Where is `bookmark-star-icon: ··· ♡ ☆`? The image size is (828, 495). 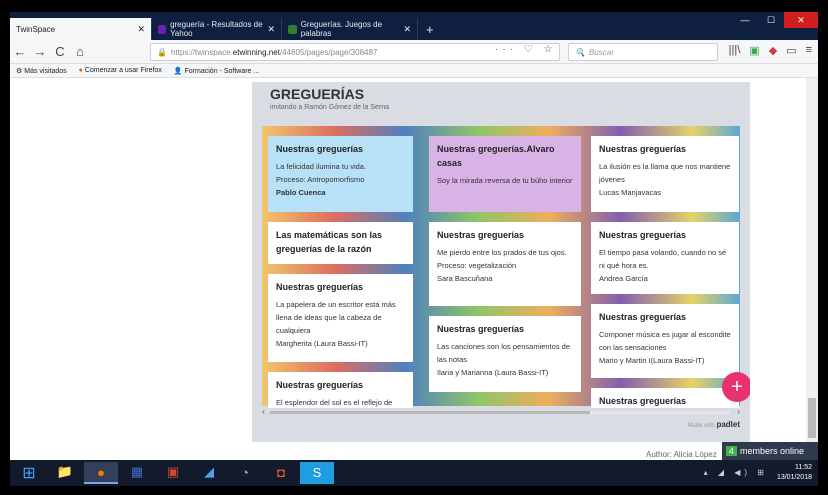 bookmark-star-icon: ··· ♡ ☆ is located at coordinates (525, 49).